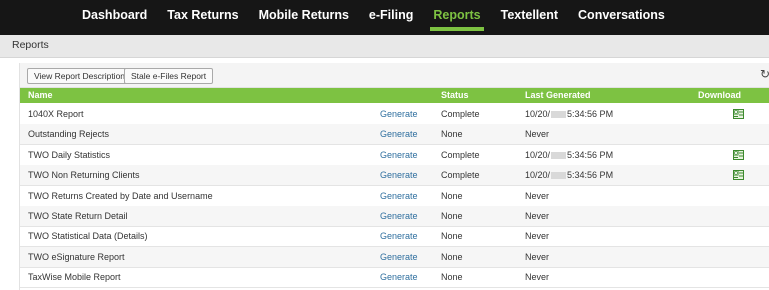 This screenshot has width=769, height=290. I want to click on table-row: Outstanding Rejects Generate None Never, so click(394, 135).